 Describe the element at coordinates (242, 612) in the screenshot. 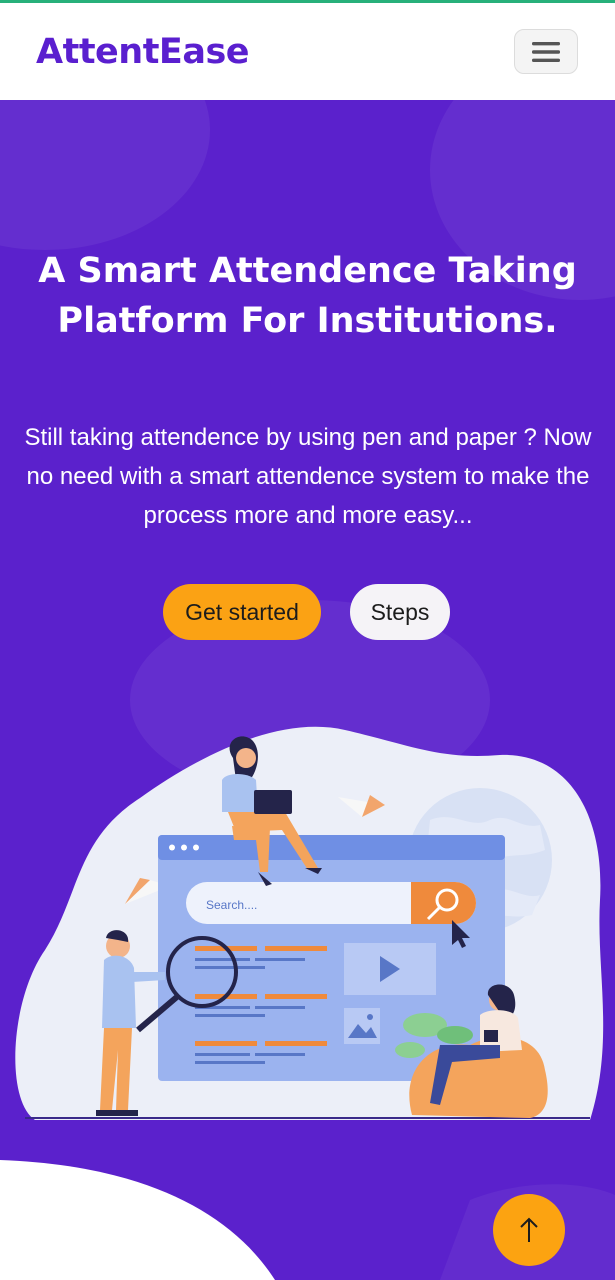

I see `get-started-button: Get started` at that location.